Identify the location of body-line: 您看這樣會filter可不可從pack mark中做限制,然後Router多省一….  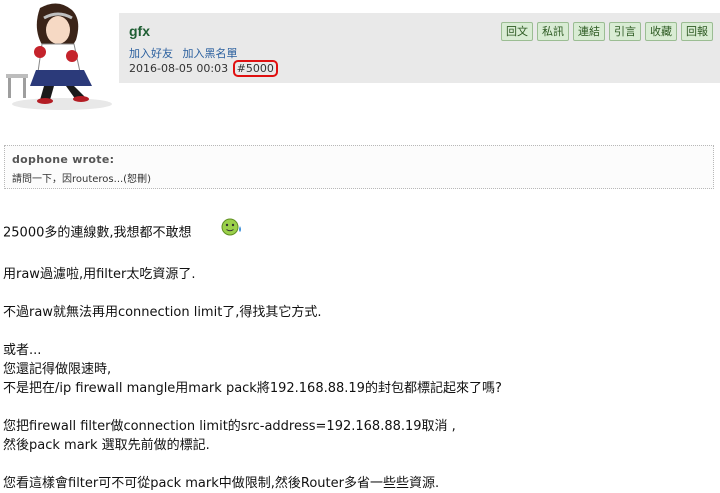
(221, 483).